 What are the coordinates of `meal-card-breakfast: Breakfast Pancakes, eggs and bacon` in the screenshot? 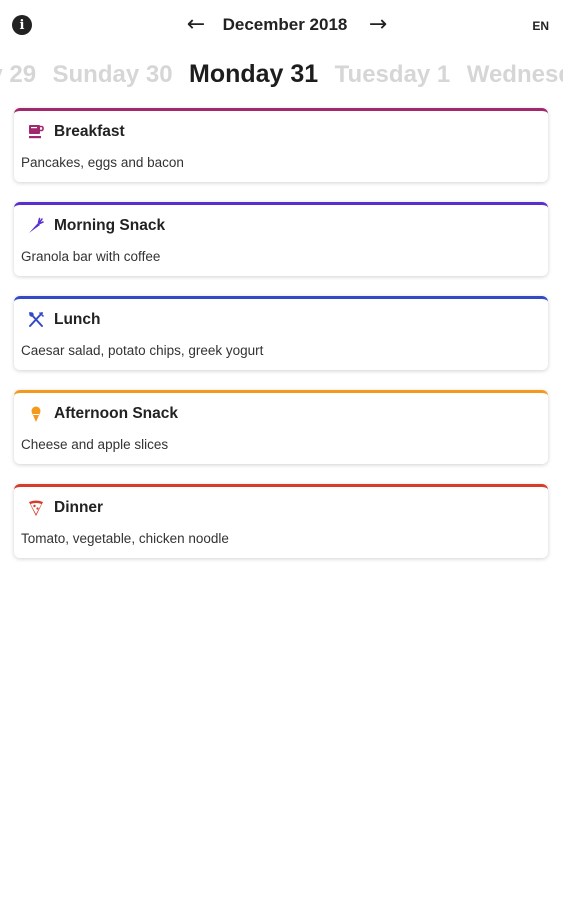 It's located at (281, 145).